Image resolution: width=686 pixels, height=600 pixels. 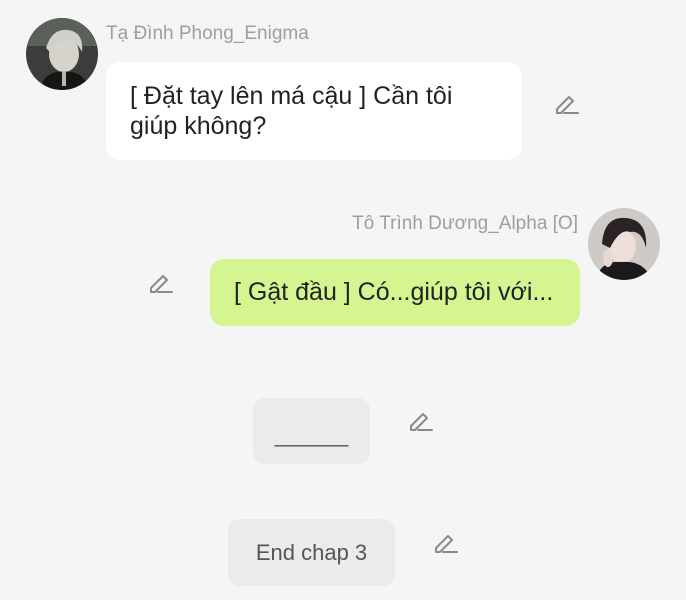 I want to click on sender-name: Tô Trình Dương_Alpha [O], so click(x=465, y=223).